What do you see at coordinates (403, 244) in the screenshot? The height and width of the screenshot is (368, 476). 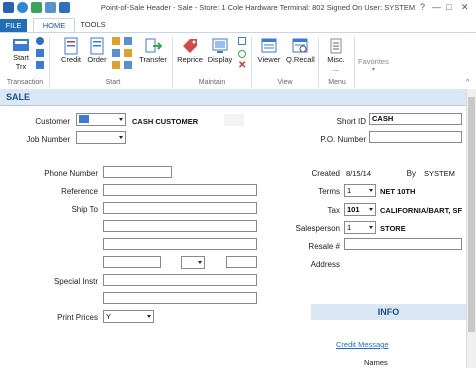 I see `resale-input` at bounding box center [403, 244].